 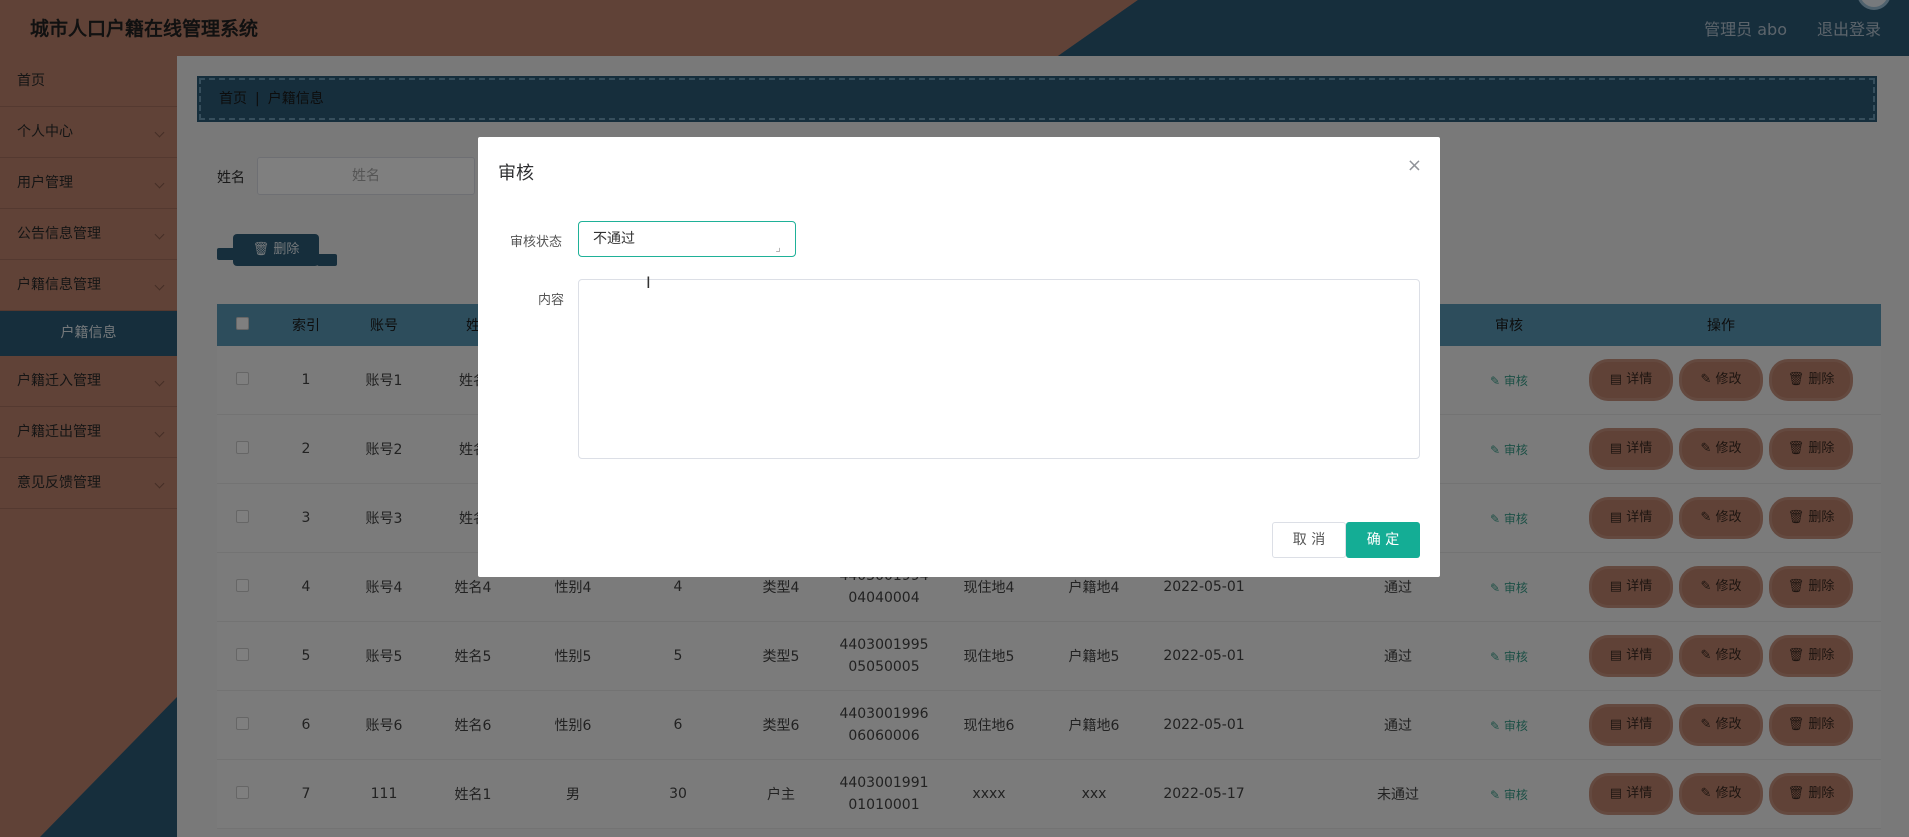 I want to click on close-icon: ×, so click(x=1414, y=165).